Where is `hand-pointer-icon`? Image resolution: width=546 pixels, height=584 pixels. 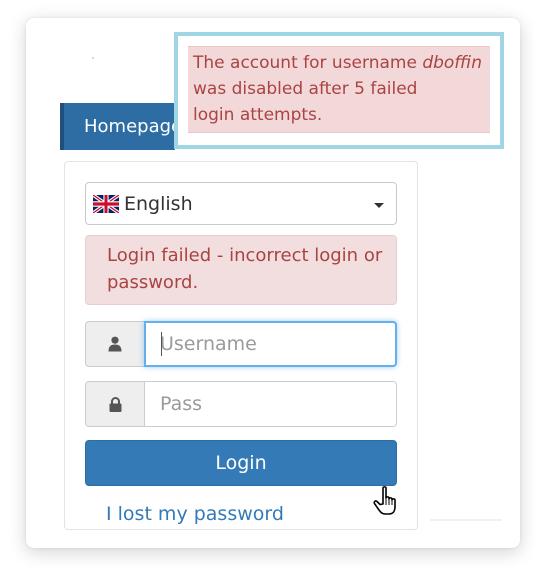
hand-pointer-icon is located at coordinates (384, 500).